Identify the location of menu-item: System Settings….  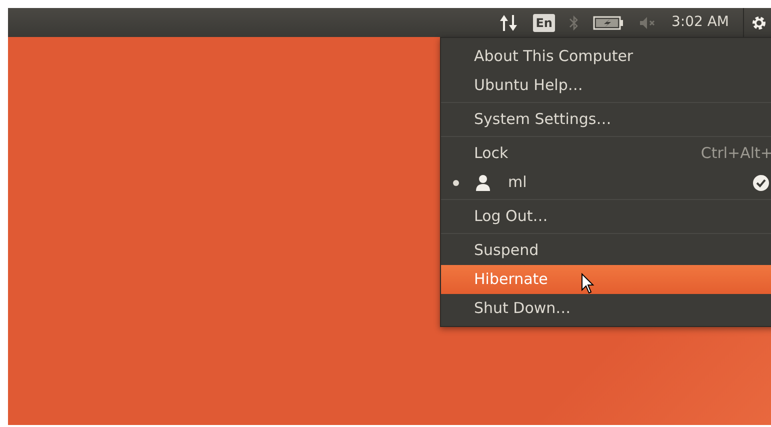
(606, 119).